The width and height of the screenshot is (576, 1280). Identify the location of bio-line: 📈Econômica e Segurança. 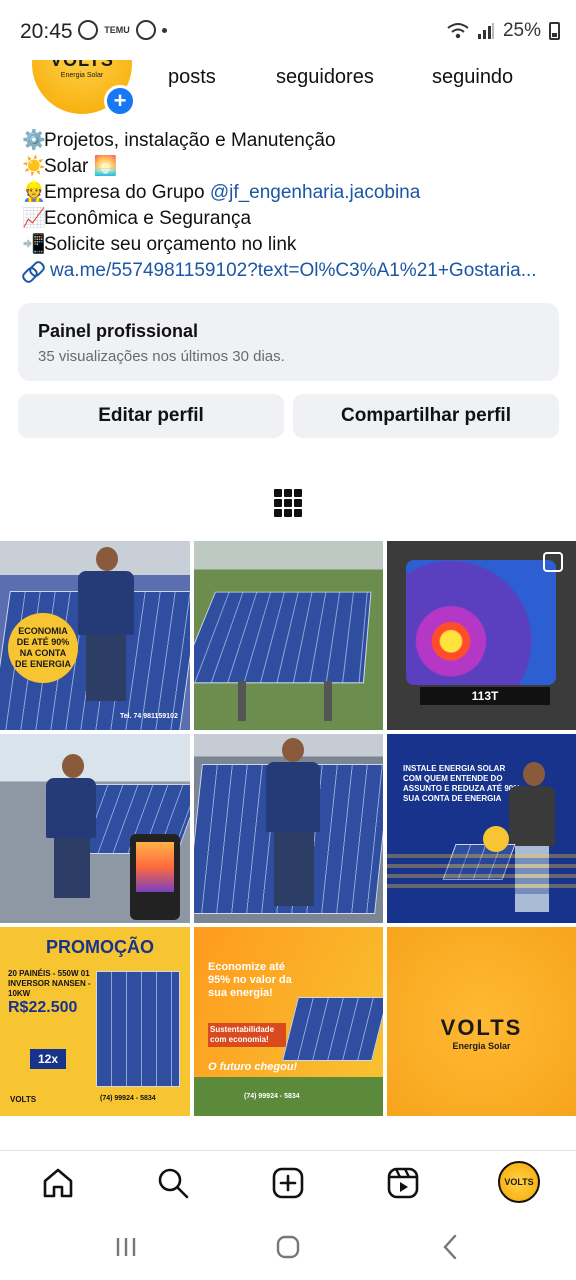
(292, 219).